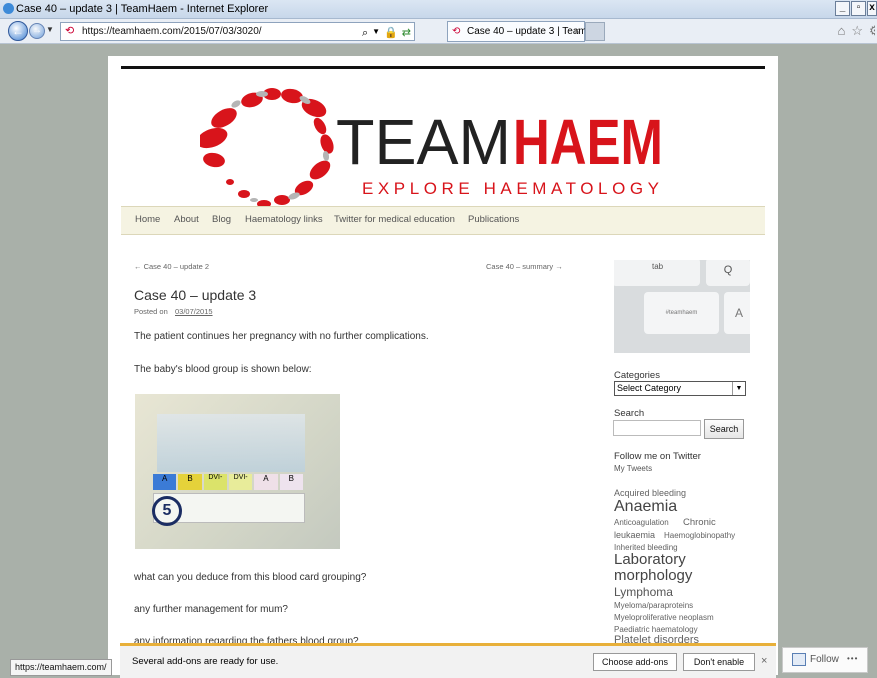 Image resolution: width=877 pixels, height=678 pixels. I want to click on dont-enable-button: Don't enable, so click(719, 662).